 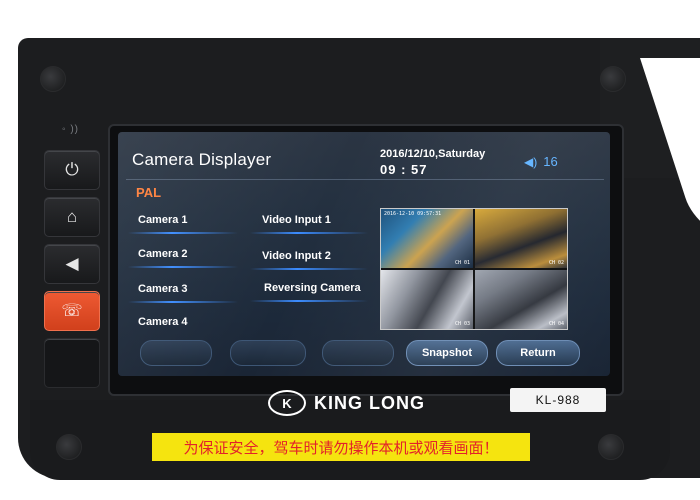 I want to click on brand-logo: K KING LONG, so click(x=346, y=403).